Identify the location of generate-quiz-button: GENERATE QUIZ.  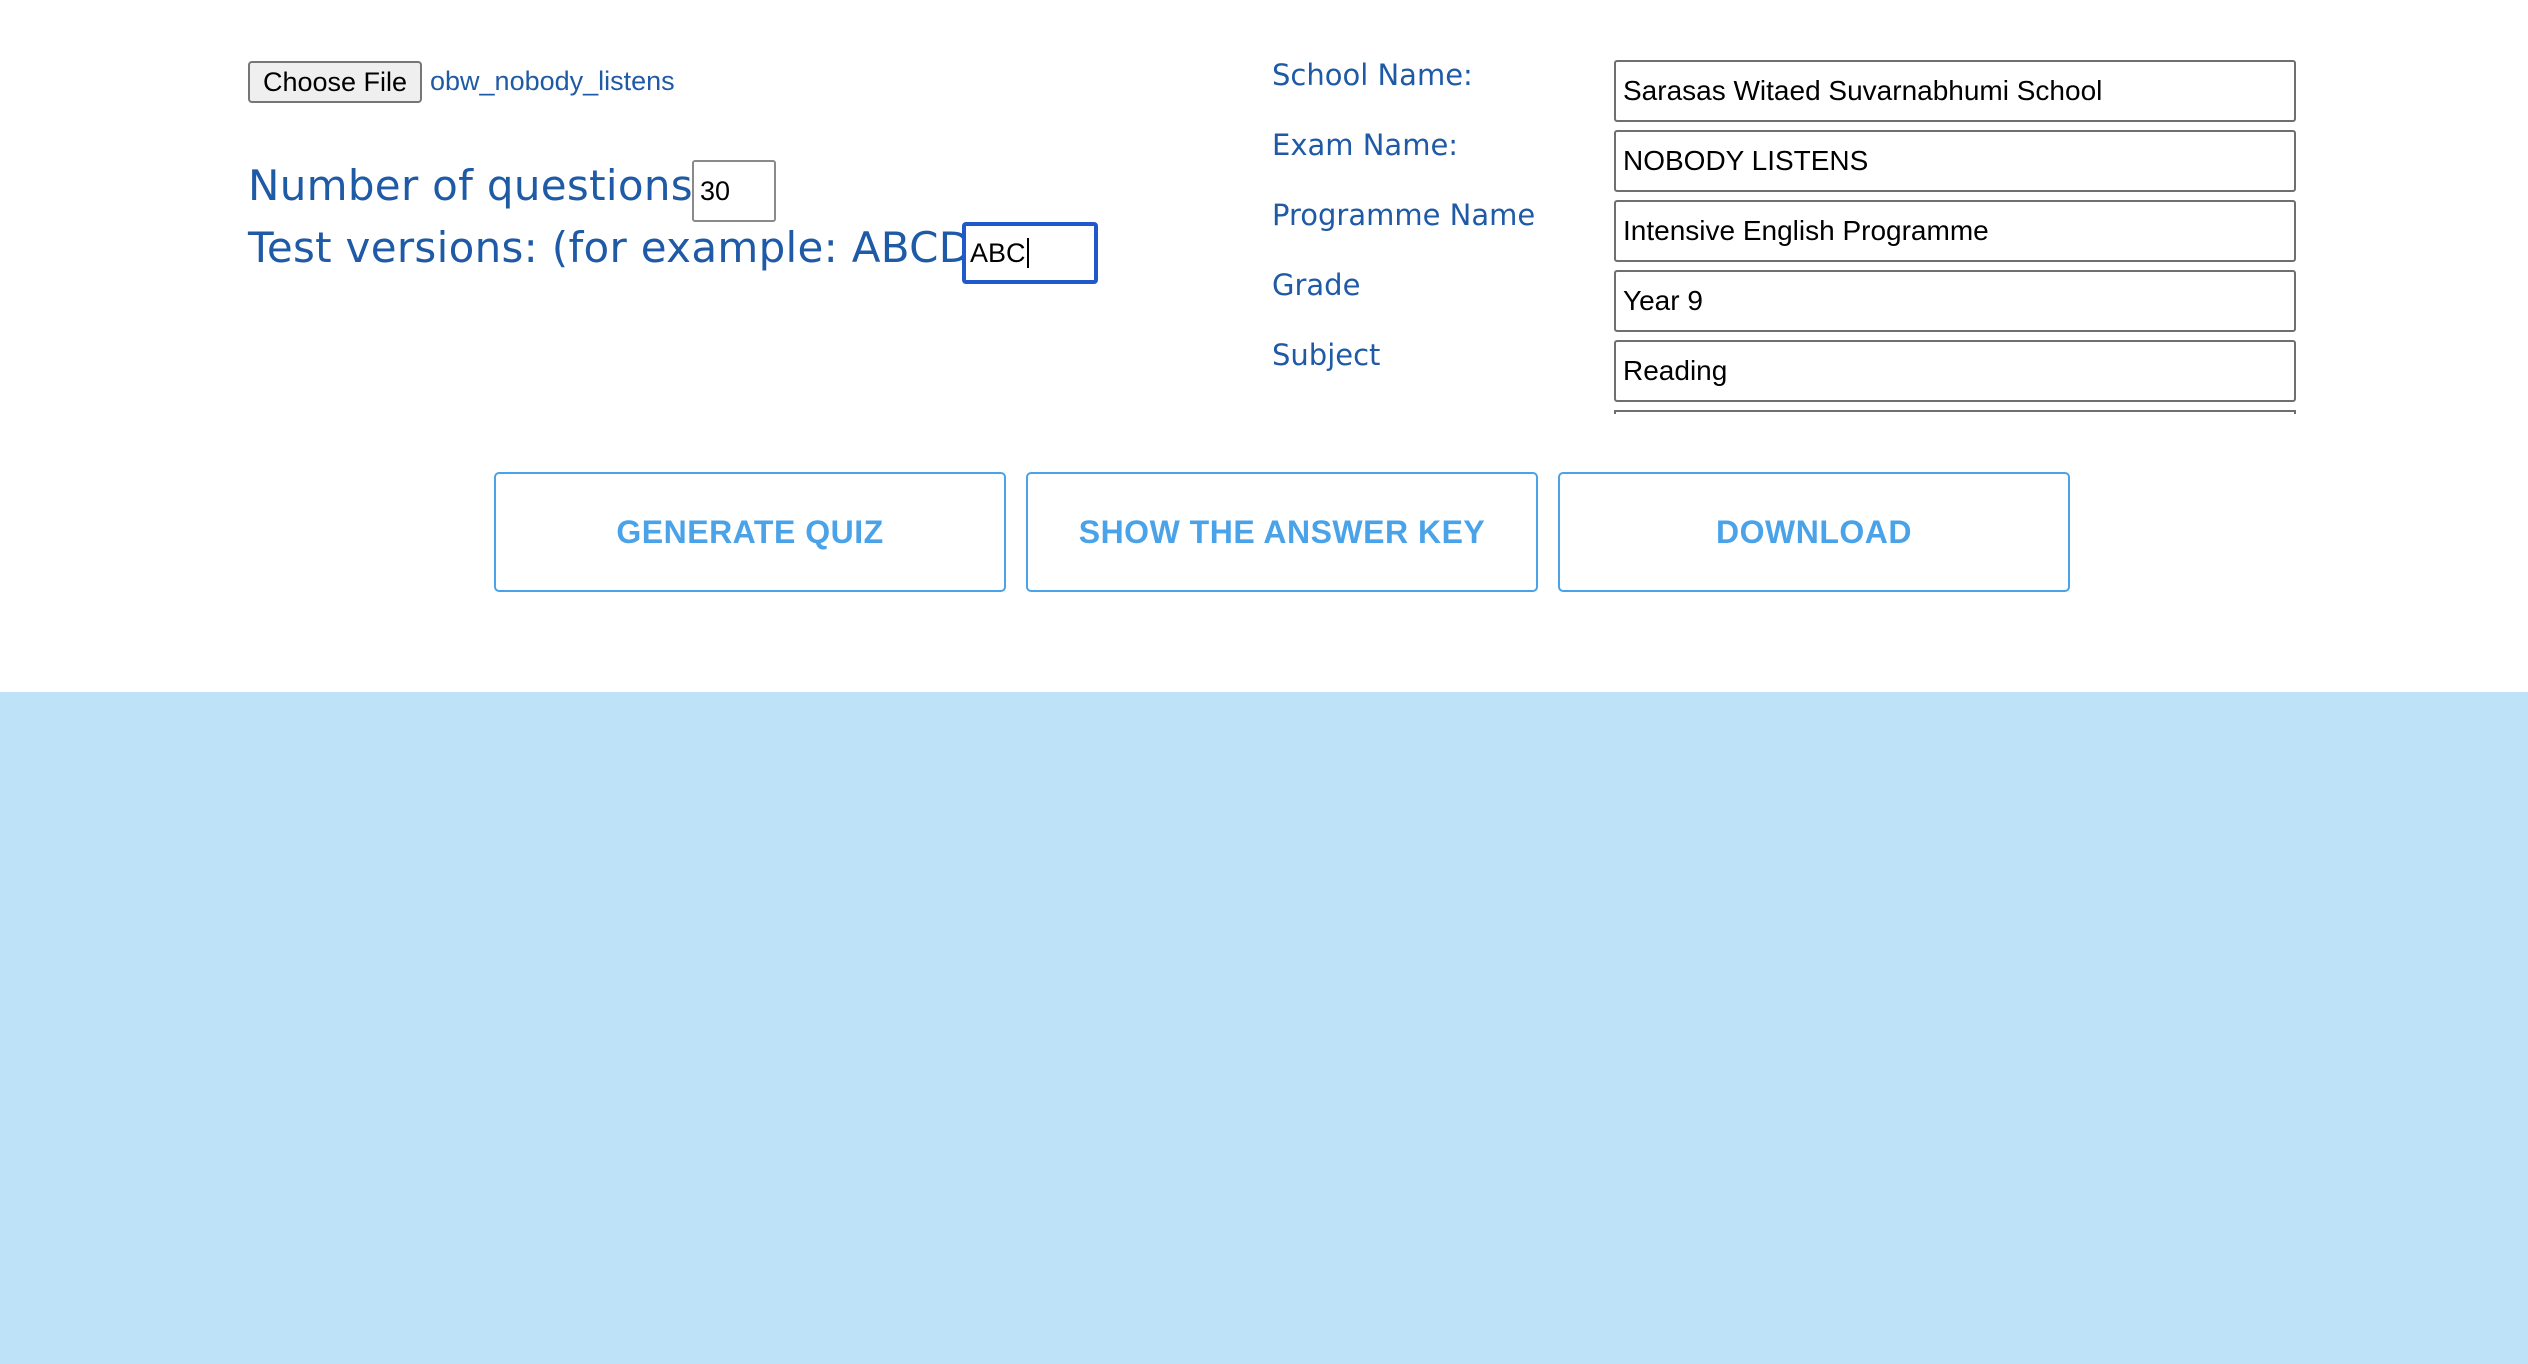
(750, 532).